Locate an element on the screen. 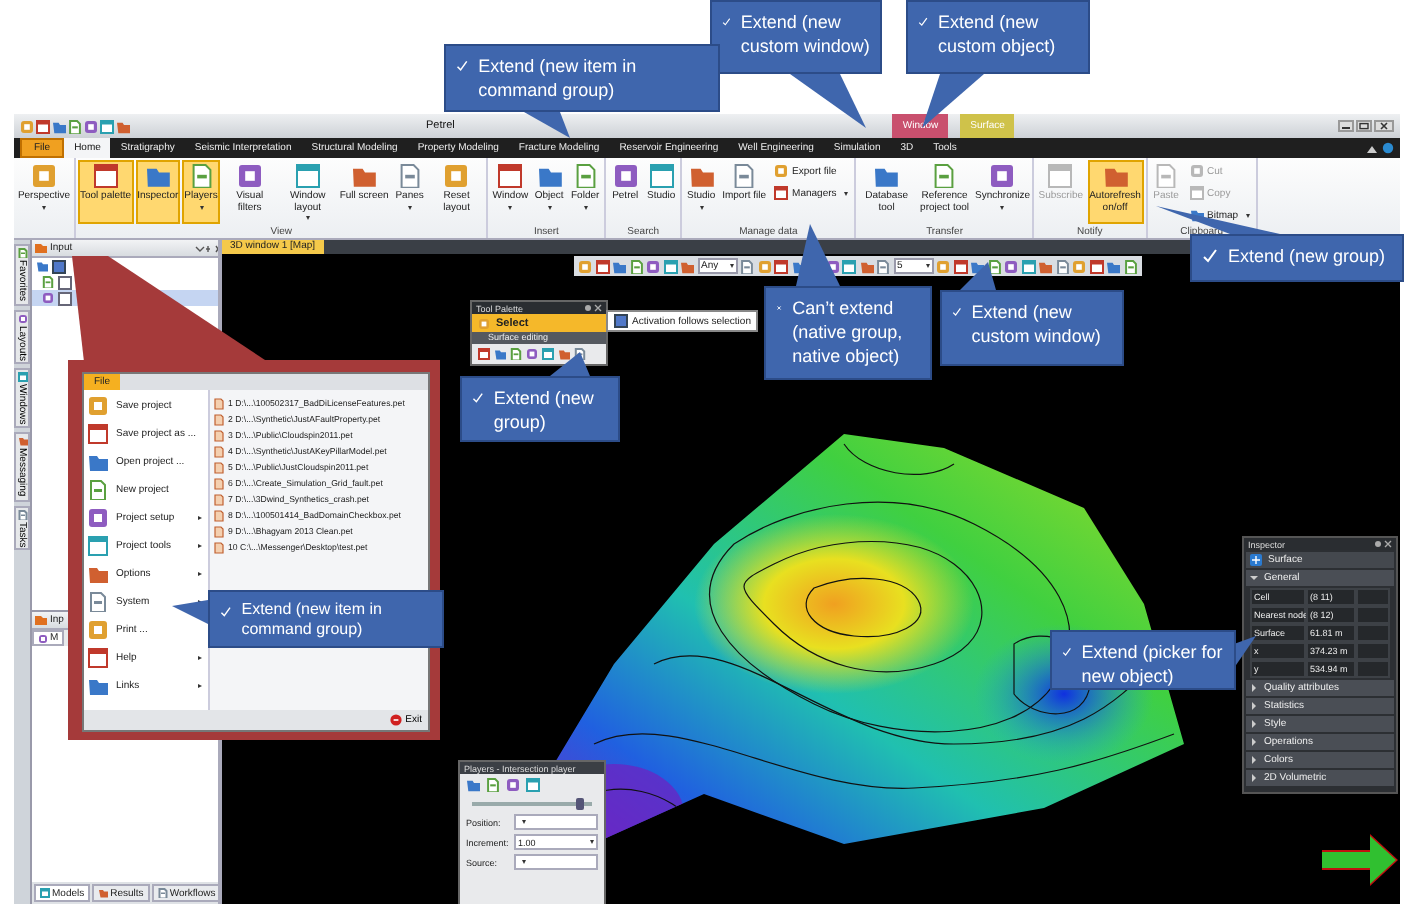 The height and width of the screenshot is (904, 1404). callout-text: Extend (new custom object) is located at coordinates (998, 34).